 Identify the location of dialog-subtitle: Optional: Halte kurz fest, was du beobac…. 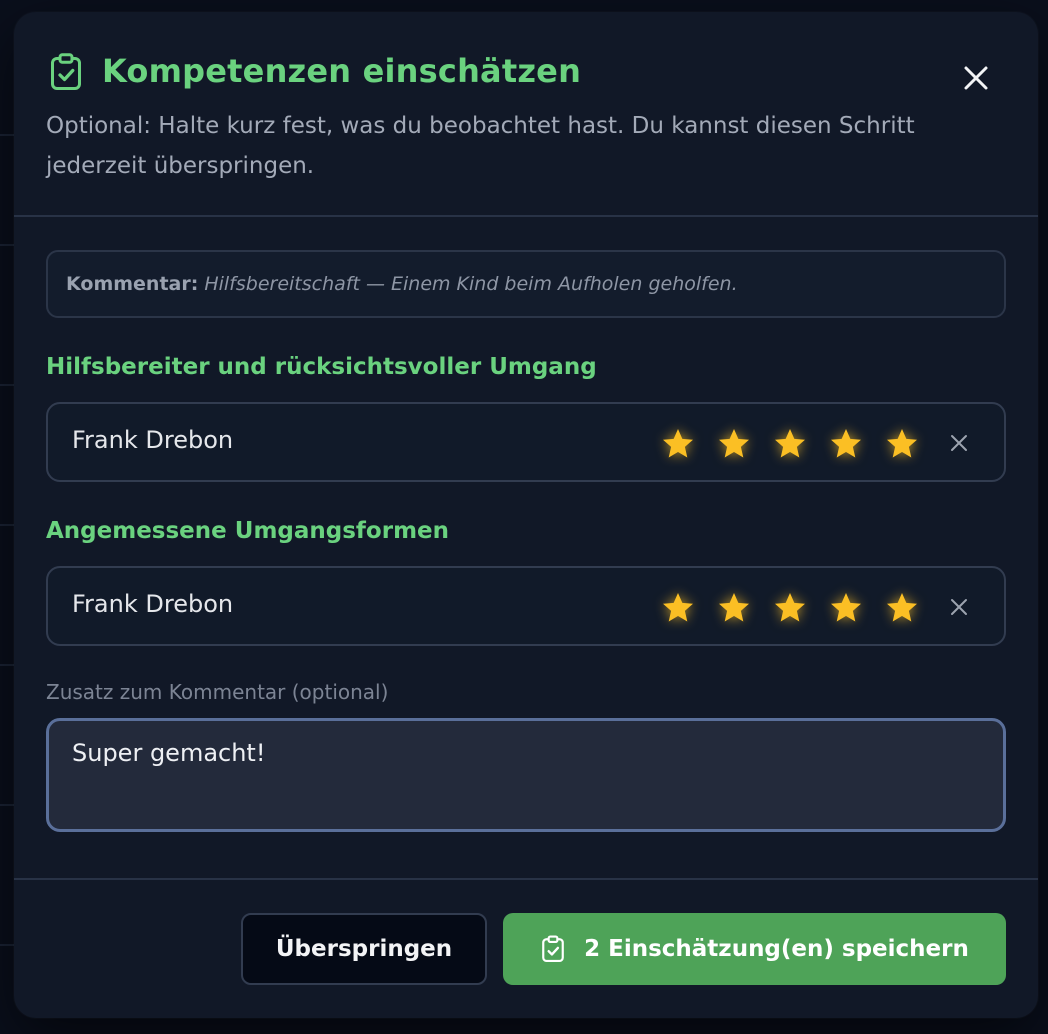
(480, 146).